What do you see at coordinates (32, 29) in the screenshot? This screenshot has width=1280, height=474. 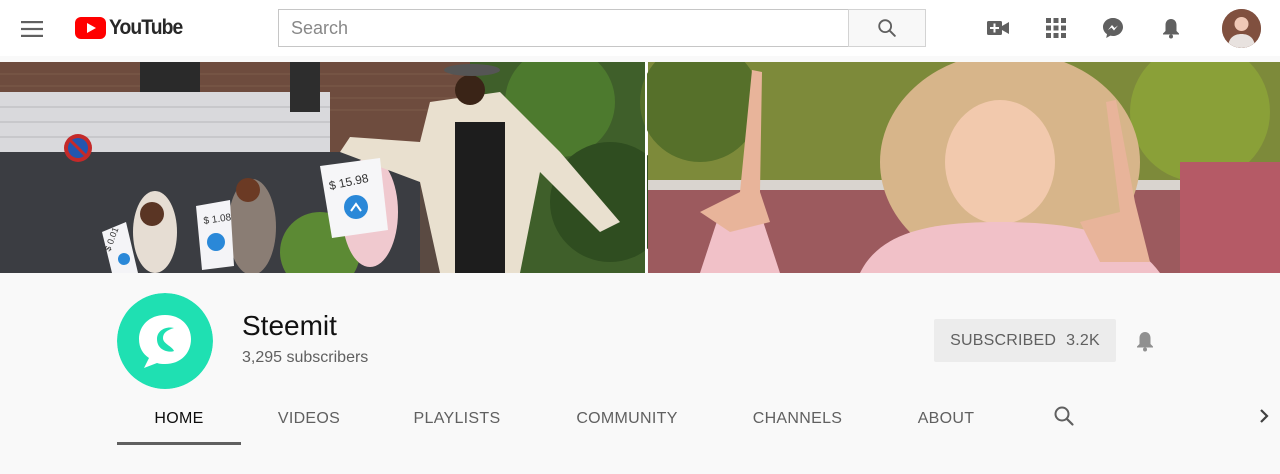 I see `menu-icon` at bounding box center [32, 29].